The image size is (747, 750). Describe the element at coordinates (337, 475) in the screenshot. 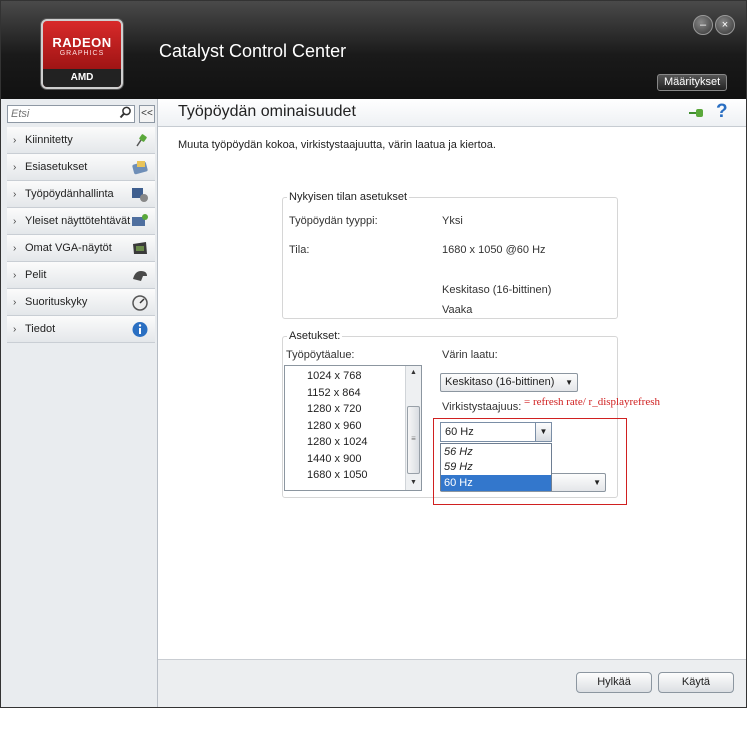

I see `list-item: 1680 x 1050` at that location.